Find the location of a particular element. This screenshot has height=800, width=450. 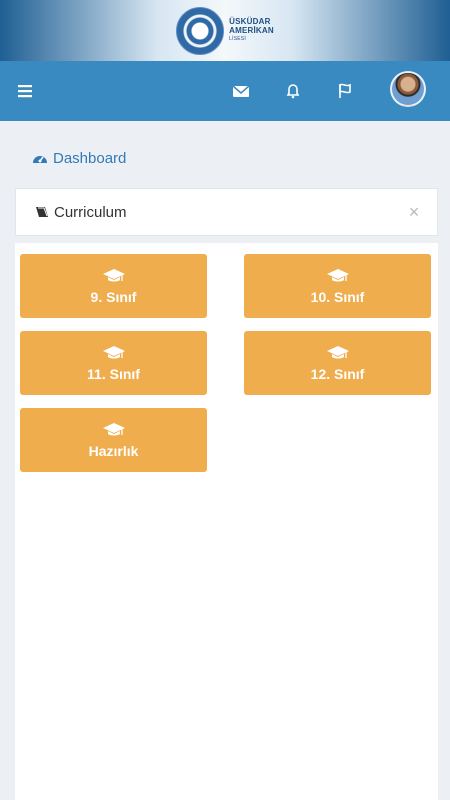

grade-label: Hazırlık is located at coordinates (113, 450).